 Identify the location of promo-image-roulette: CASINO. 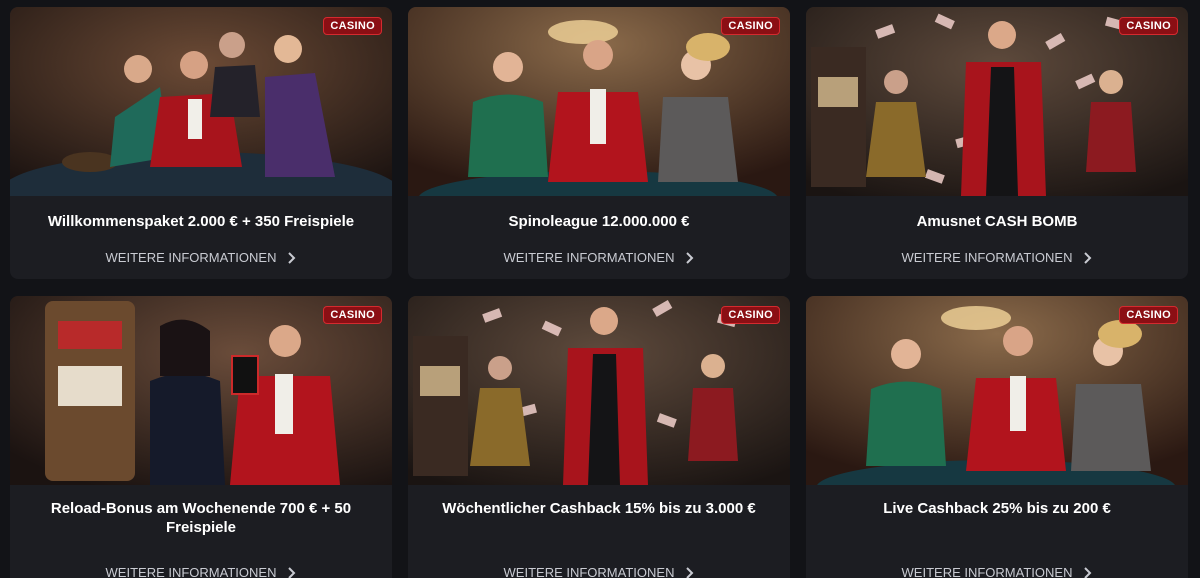
(201, 101).